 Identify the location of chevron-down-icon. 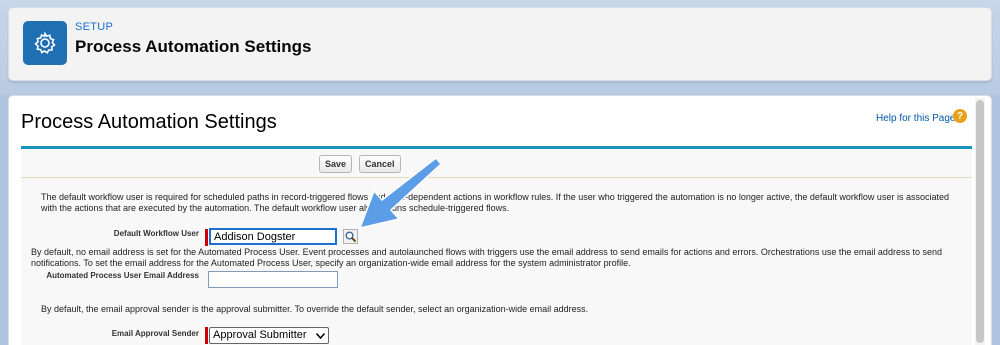
(320, 335).